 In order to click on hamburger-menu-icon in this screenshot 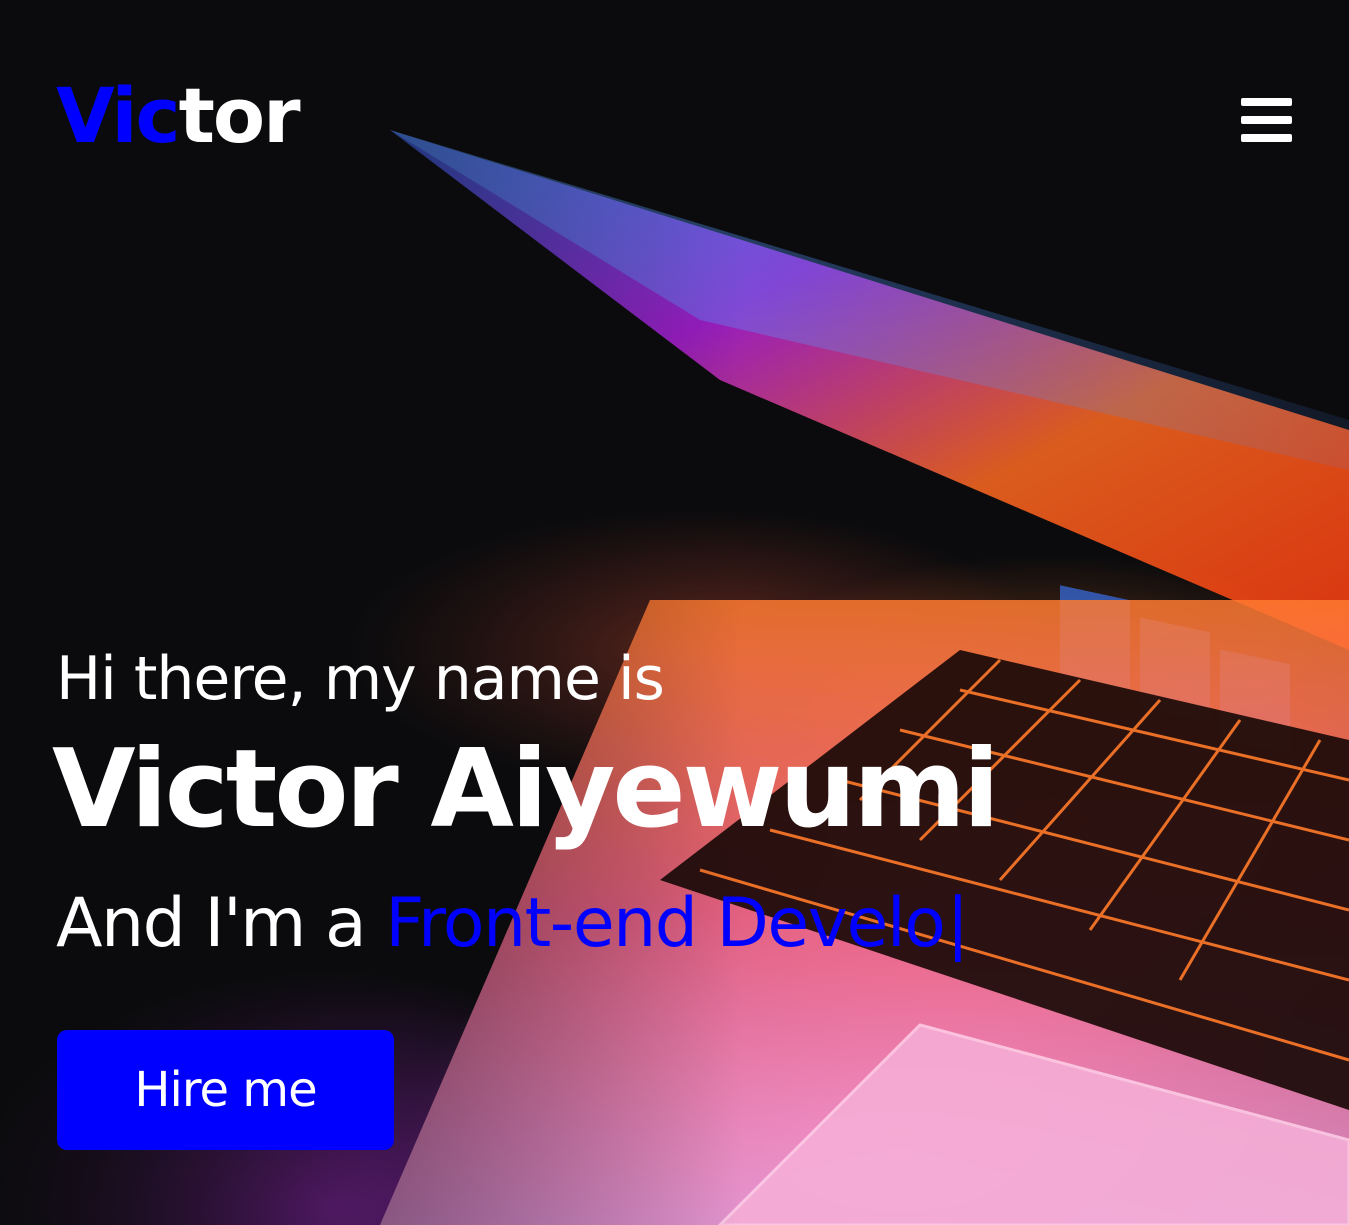, I will do `click(1266, 121)`.